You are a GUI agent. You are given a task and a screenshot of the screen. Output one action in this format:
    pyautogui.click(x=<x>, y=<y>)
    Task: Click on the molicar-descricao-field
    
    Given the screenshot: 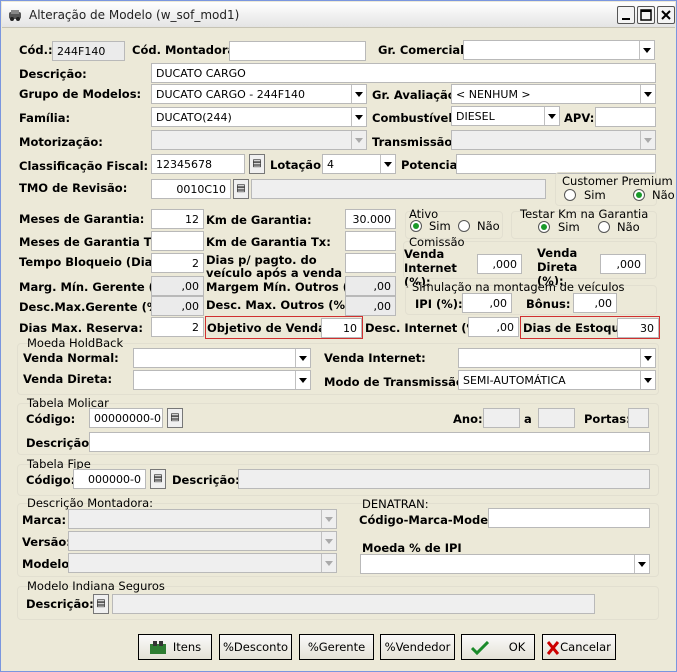 What is the action you would take?
    pyautogui.click(x=369, y=442)
    